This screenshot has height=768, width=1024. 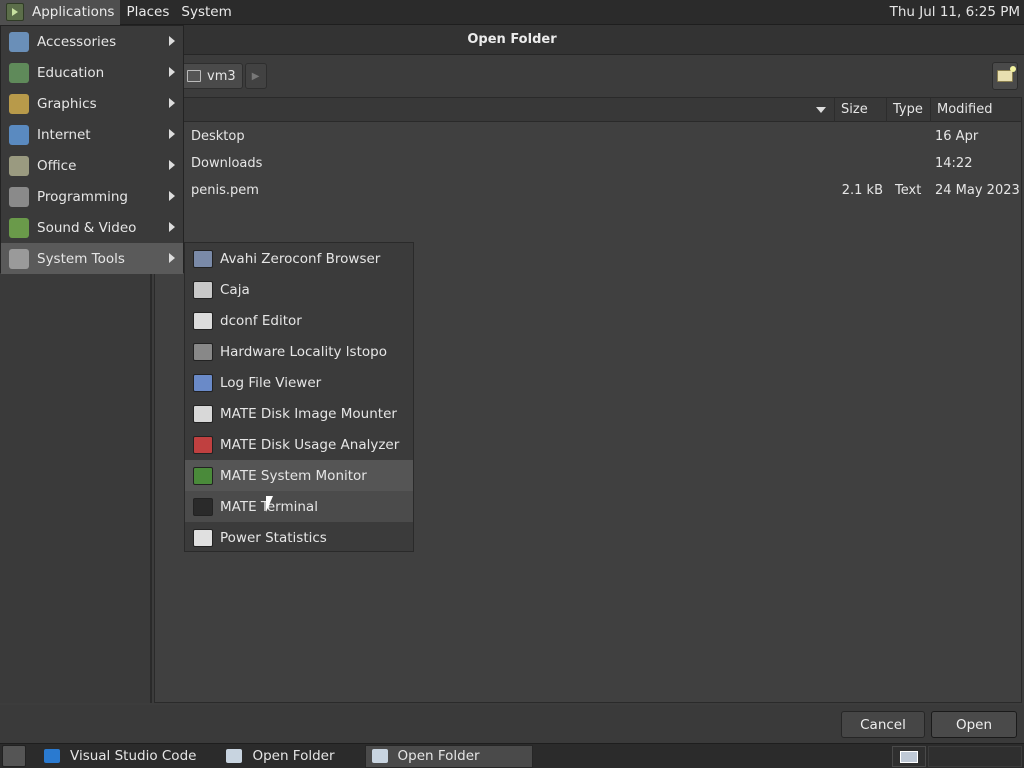 What do you see at coordinates (64, 134) in the screenshot?
I see `menu-item-label: Internet` at bounding box center [64, 134].